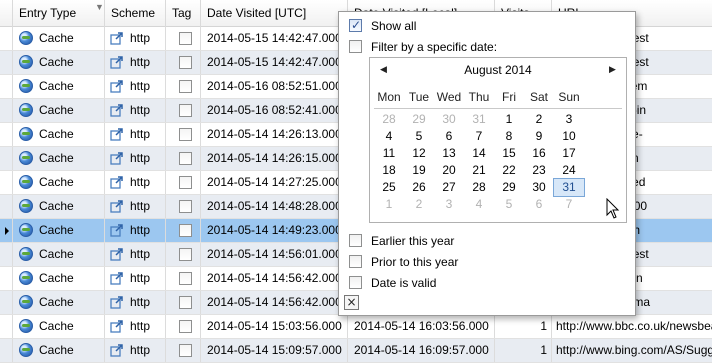 The width and height of the screenshot is (712, 363). What do you see at coordinates (539, 136) in the screenshot?
I see `calendar-day: 9` at bounding box center [539, 136].